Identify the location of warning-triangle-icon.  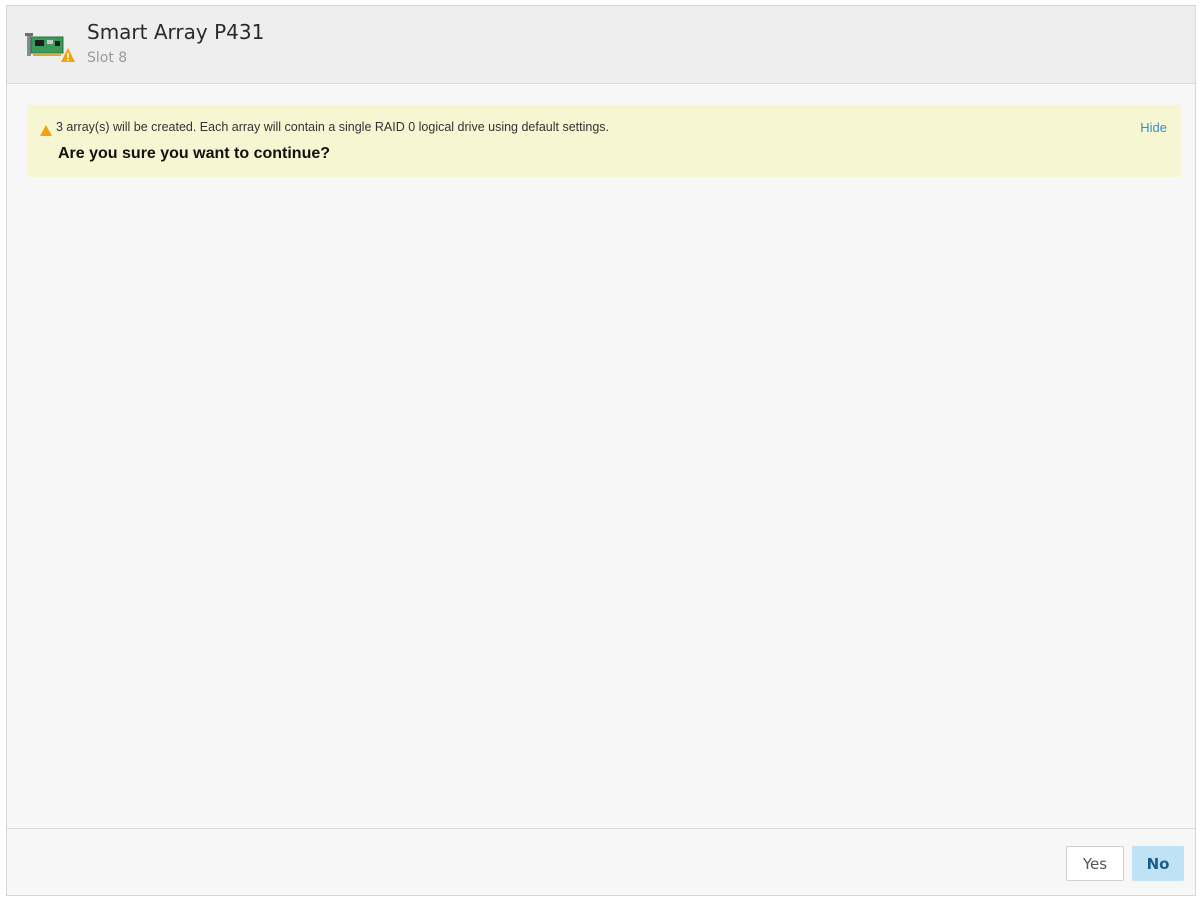
(46, 129).